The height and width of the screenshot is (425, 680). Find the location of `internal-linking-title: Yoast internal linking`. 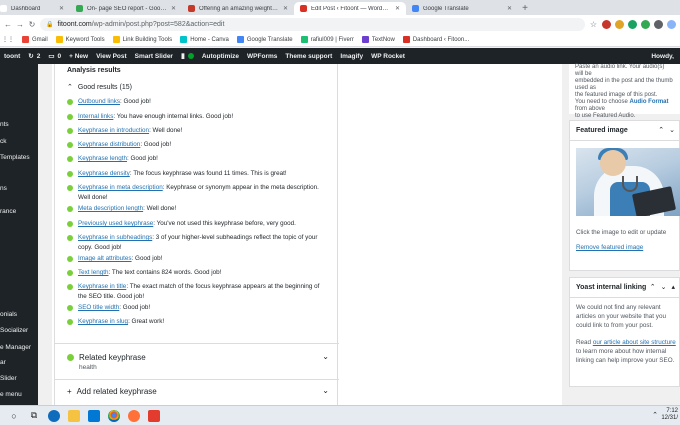

internal-linking-title: Yoast internal linking is located at coordinates (611, 287).